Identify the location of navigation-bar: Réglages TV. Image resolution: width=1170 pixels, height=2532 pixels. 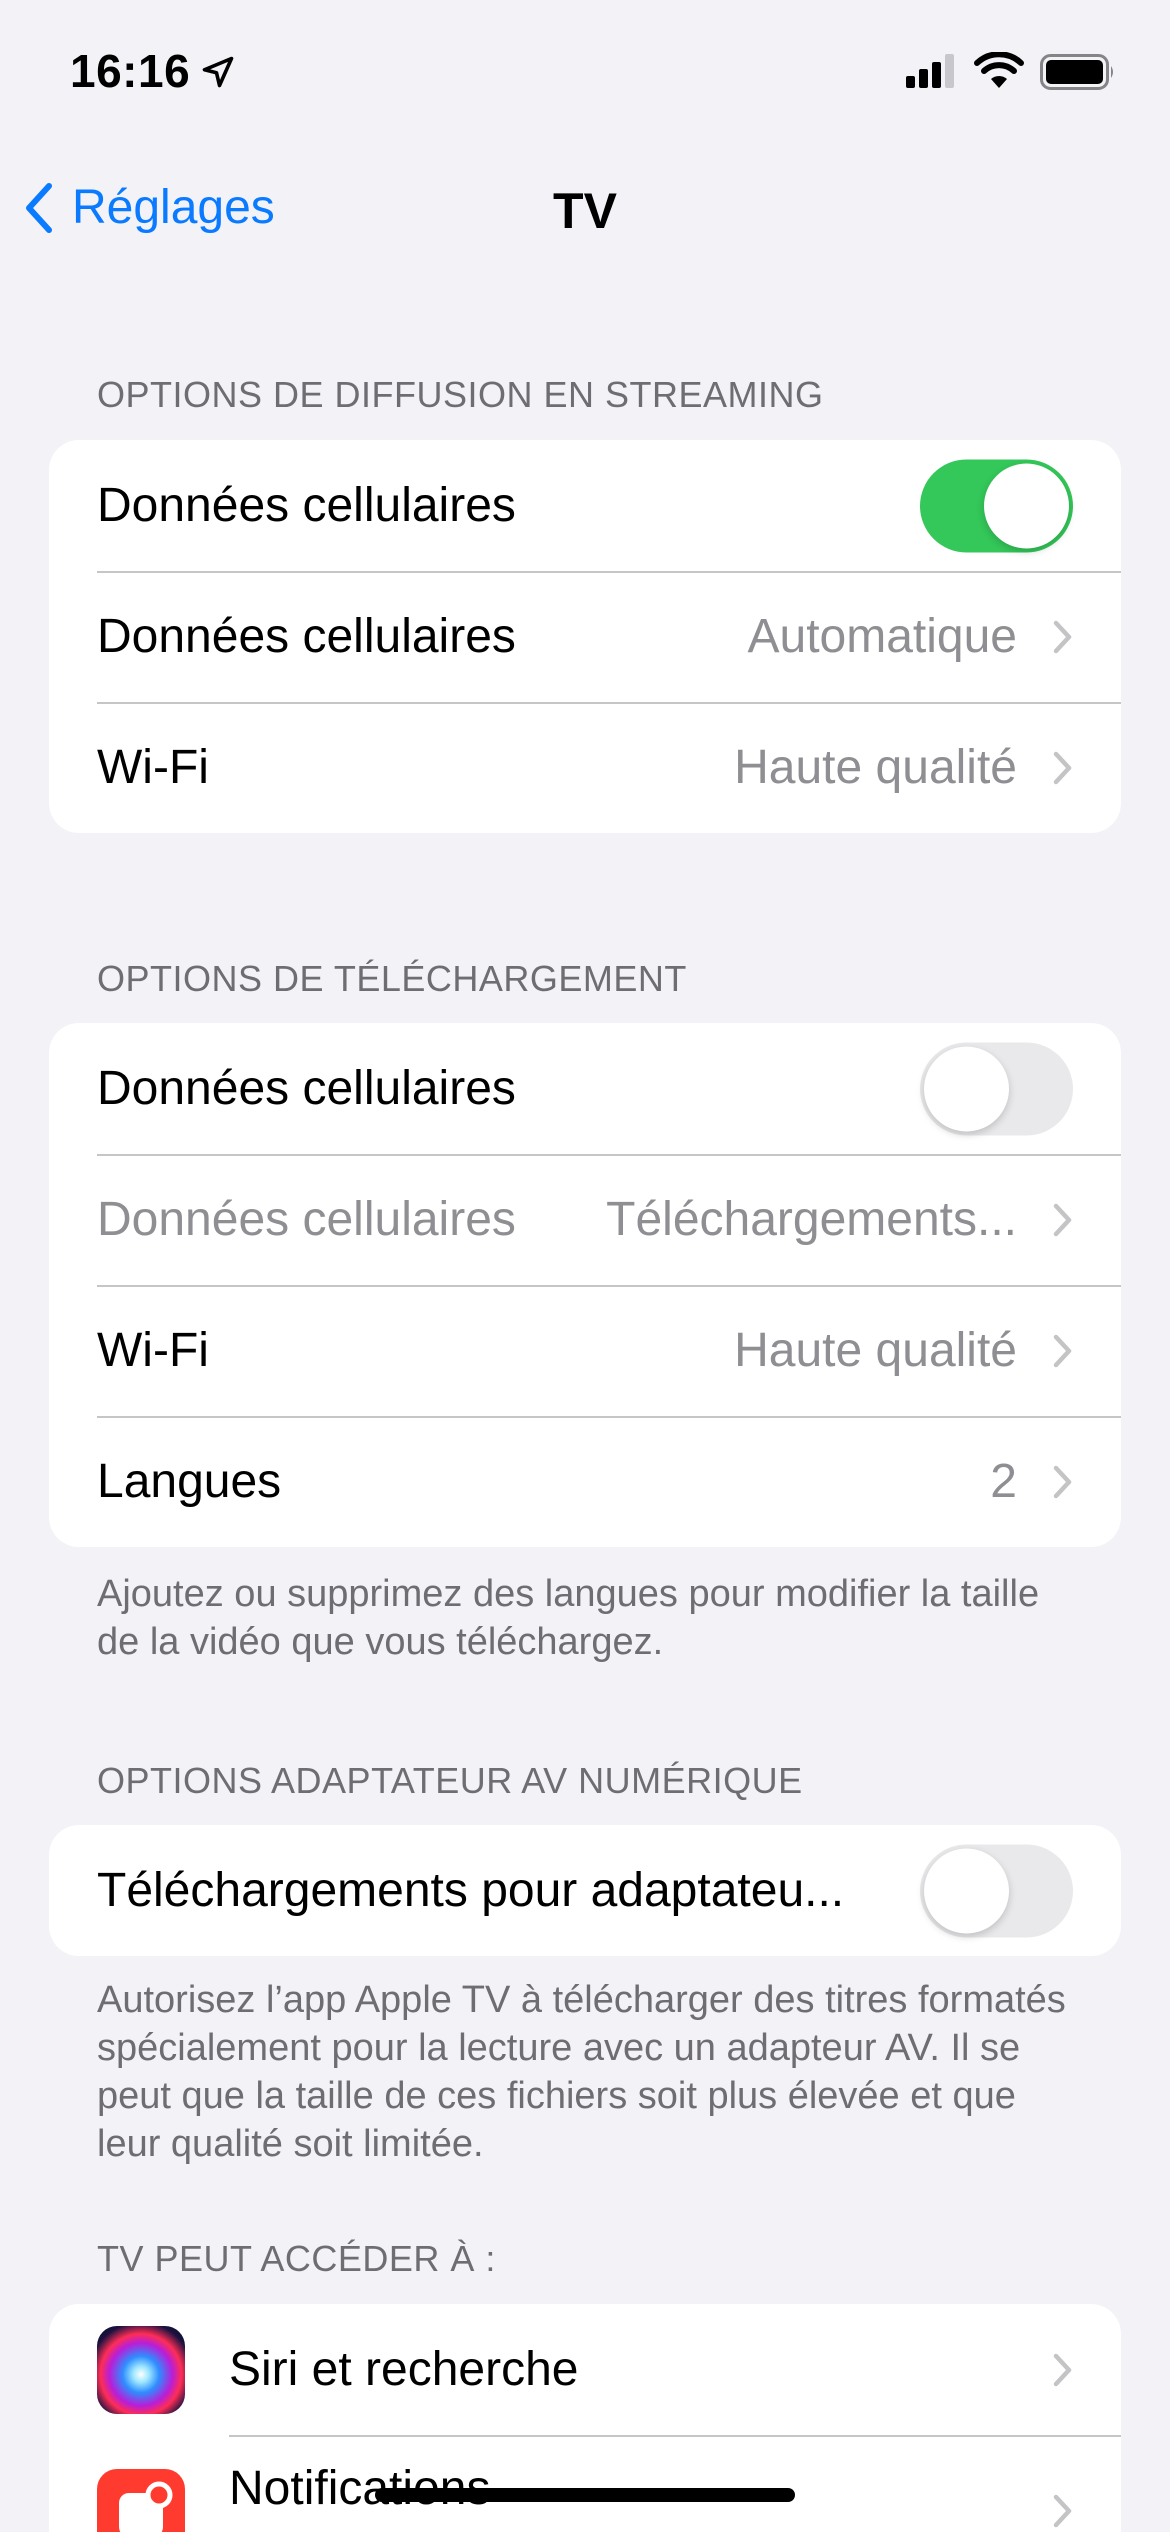
(585, 205).